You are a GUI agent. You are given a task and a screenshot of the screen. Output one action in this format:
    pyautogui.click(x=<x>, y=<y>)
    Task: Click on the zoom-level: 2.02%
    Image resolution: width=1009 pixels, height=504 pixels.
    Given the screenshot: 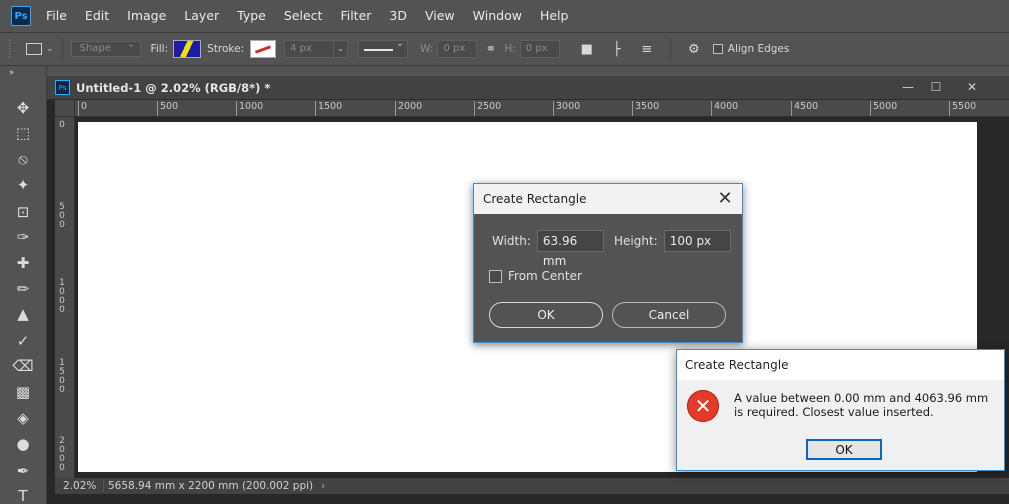 What is the action you would take?
    pyautogui.click(x=79, y=486)
    